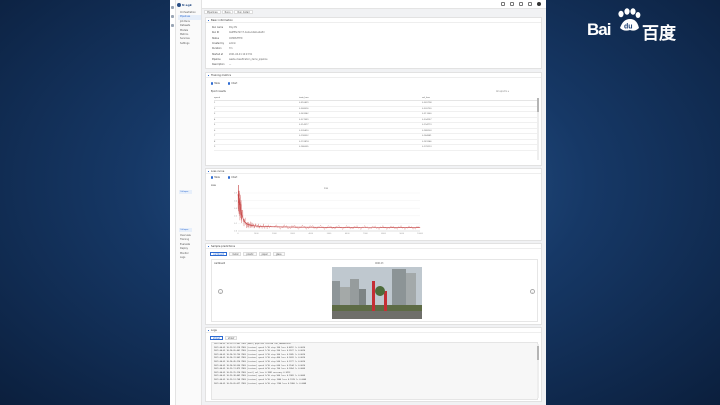 This screenshot has height=405, width=720. I want to click on info-row: Run name Poly-tfx, so click(224, 27).